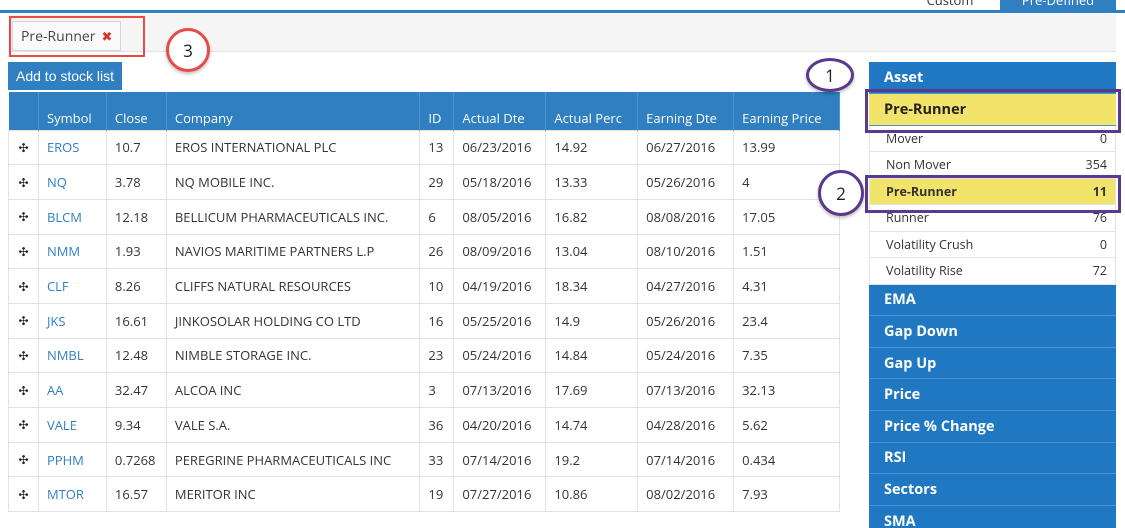 The image size is (1125, 528). Describe the element at coordinates (686, 459) in the screenshot. I see `cell-earning-dte: 07/14/2016` at that location.